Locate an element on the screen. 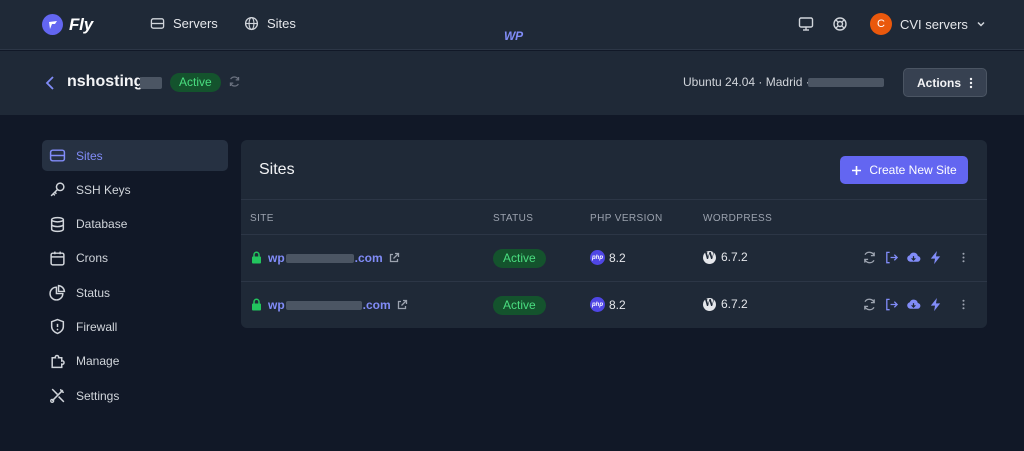 This screenshot has height=451, width=1024. server-name: nshosting is located at coordinates (105, 81).